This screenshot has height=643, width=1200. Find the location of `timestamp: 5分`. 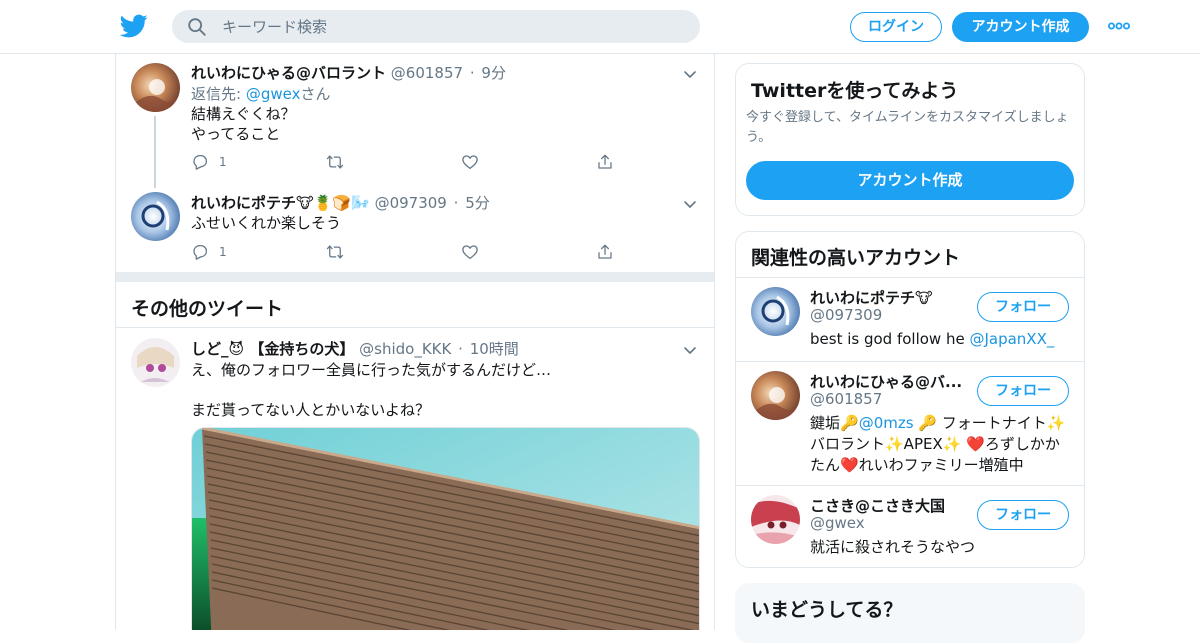

timestamp: 5分 is located at coordinates (477, 203).